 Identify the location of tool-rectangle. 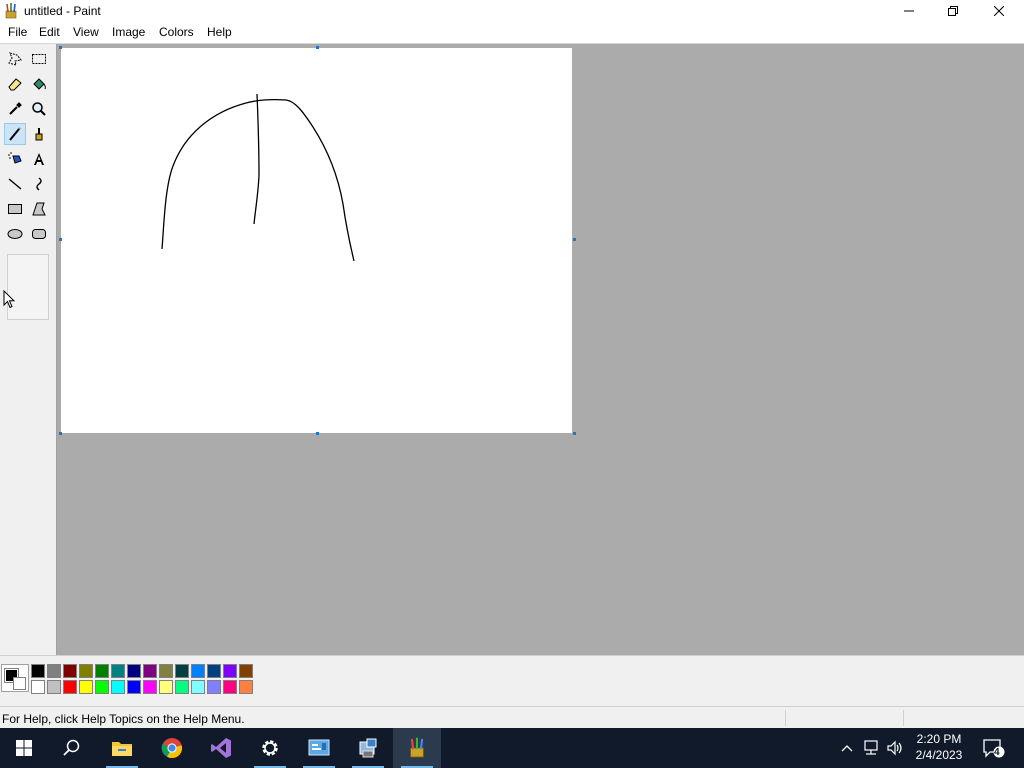
(15, 209).